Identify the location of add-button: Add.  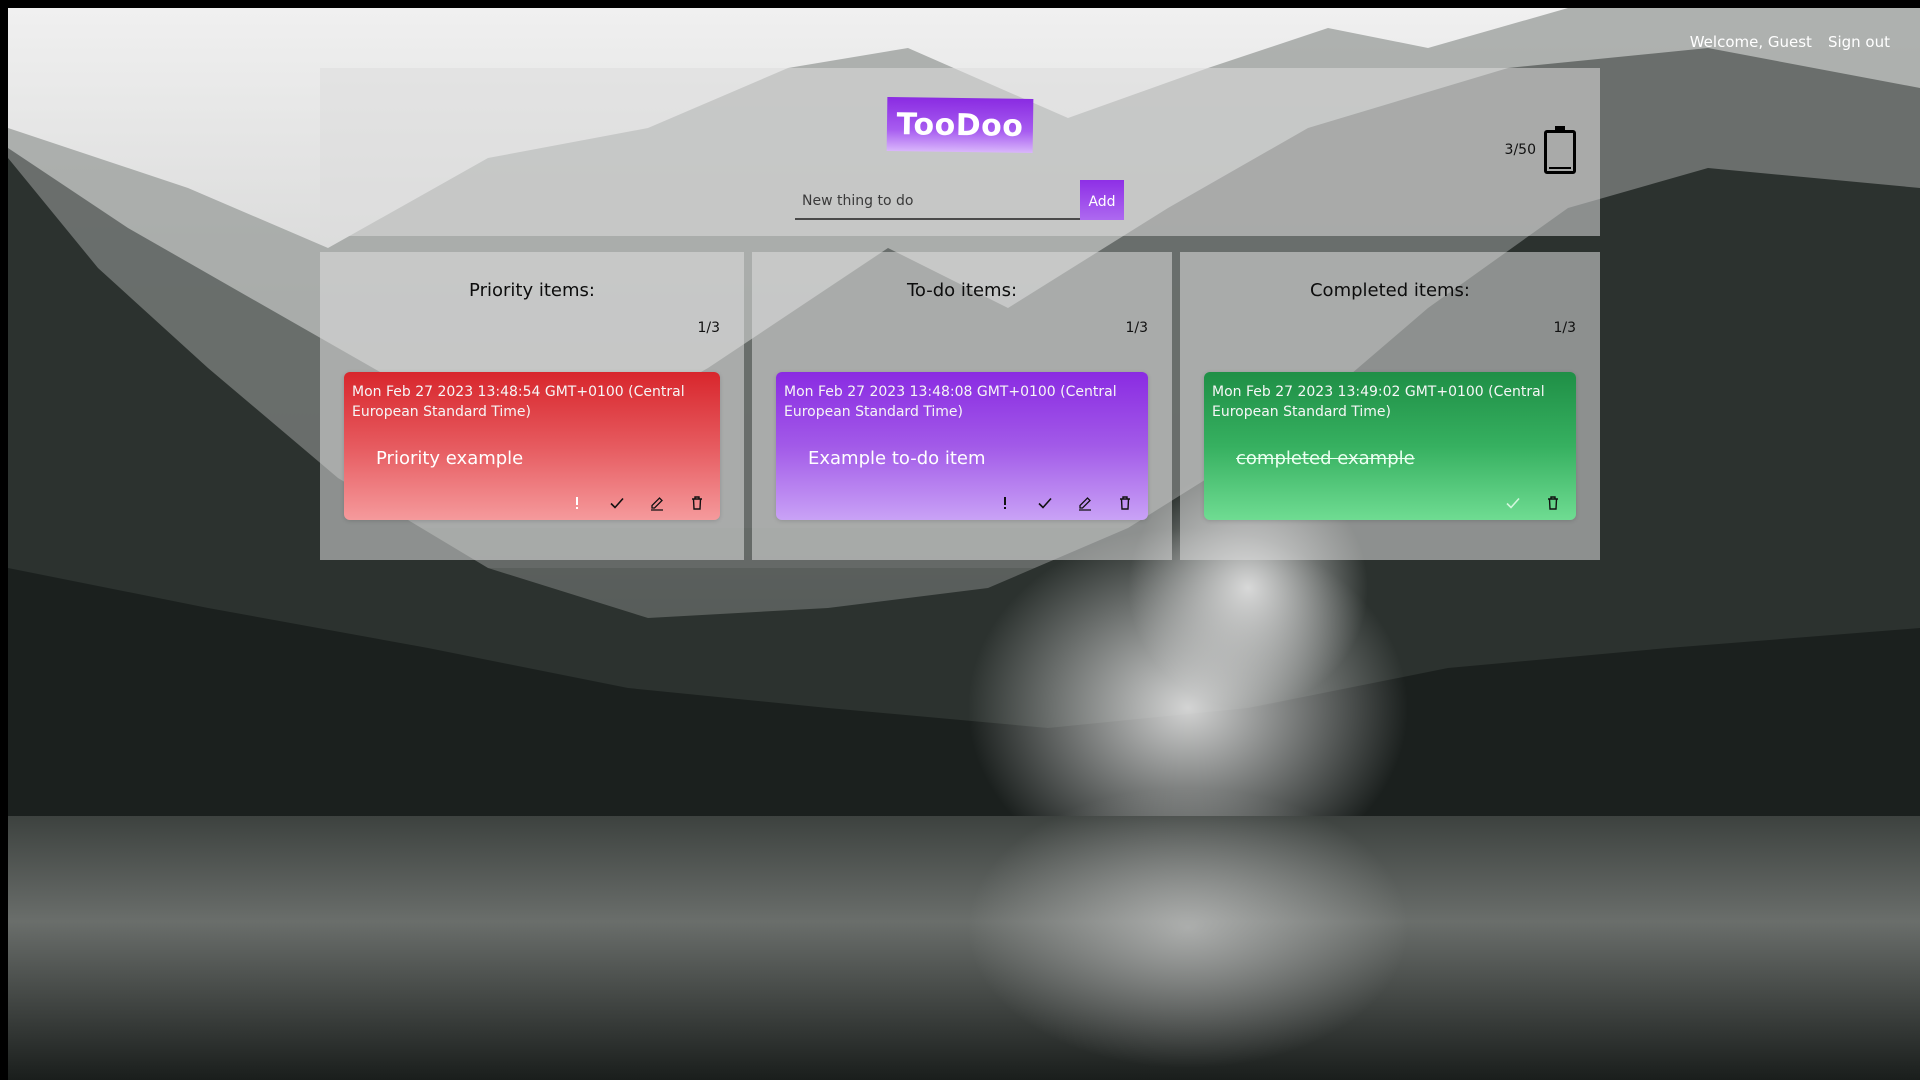
(1102, 200).